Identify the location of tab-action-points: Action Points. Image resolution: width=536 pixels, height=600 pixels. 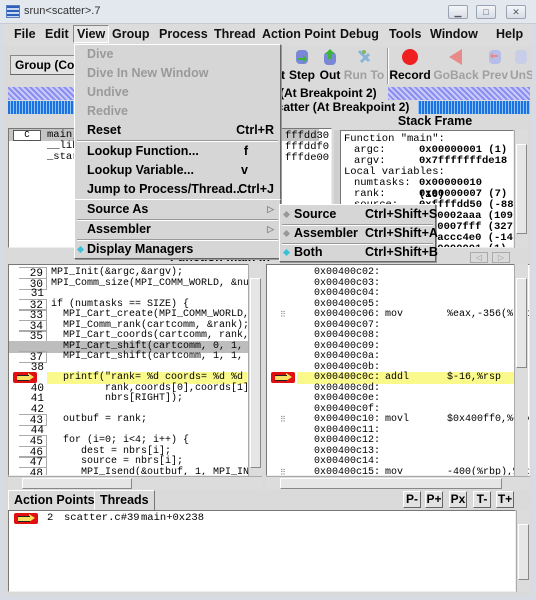
(54, 500).